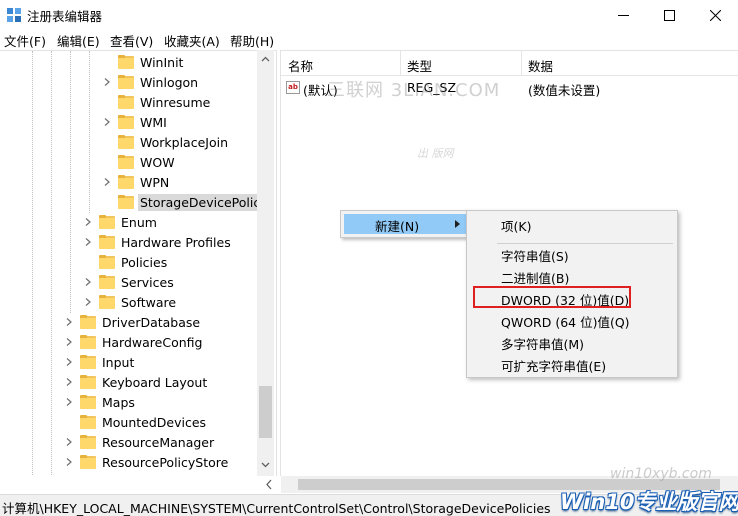 The width and height of the screenshot is (738, 516). What do you see at coordinates (553, 365) in the screenshot?
I see `menu-item-expandable-string-value: 可扩充字符串值(E)` at bounding box center [553, 365].